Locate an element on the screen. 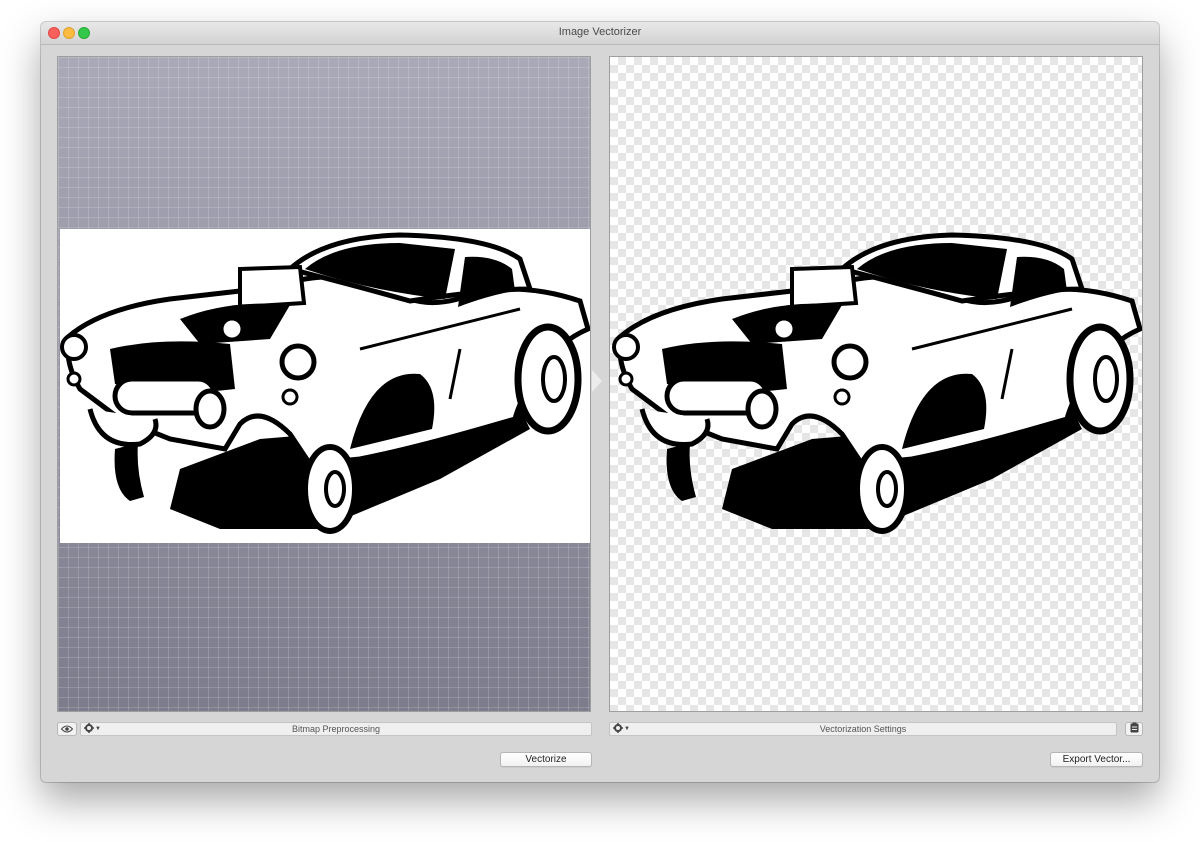 Image resolution: width=1200 pixels, height=842 pixels. clipboard-button is located at coordinates (1134, 729).